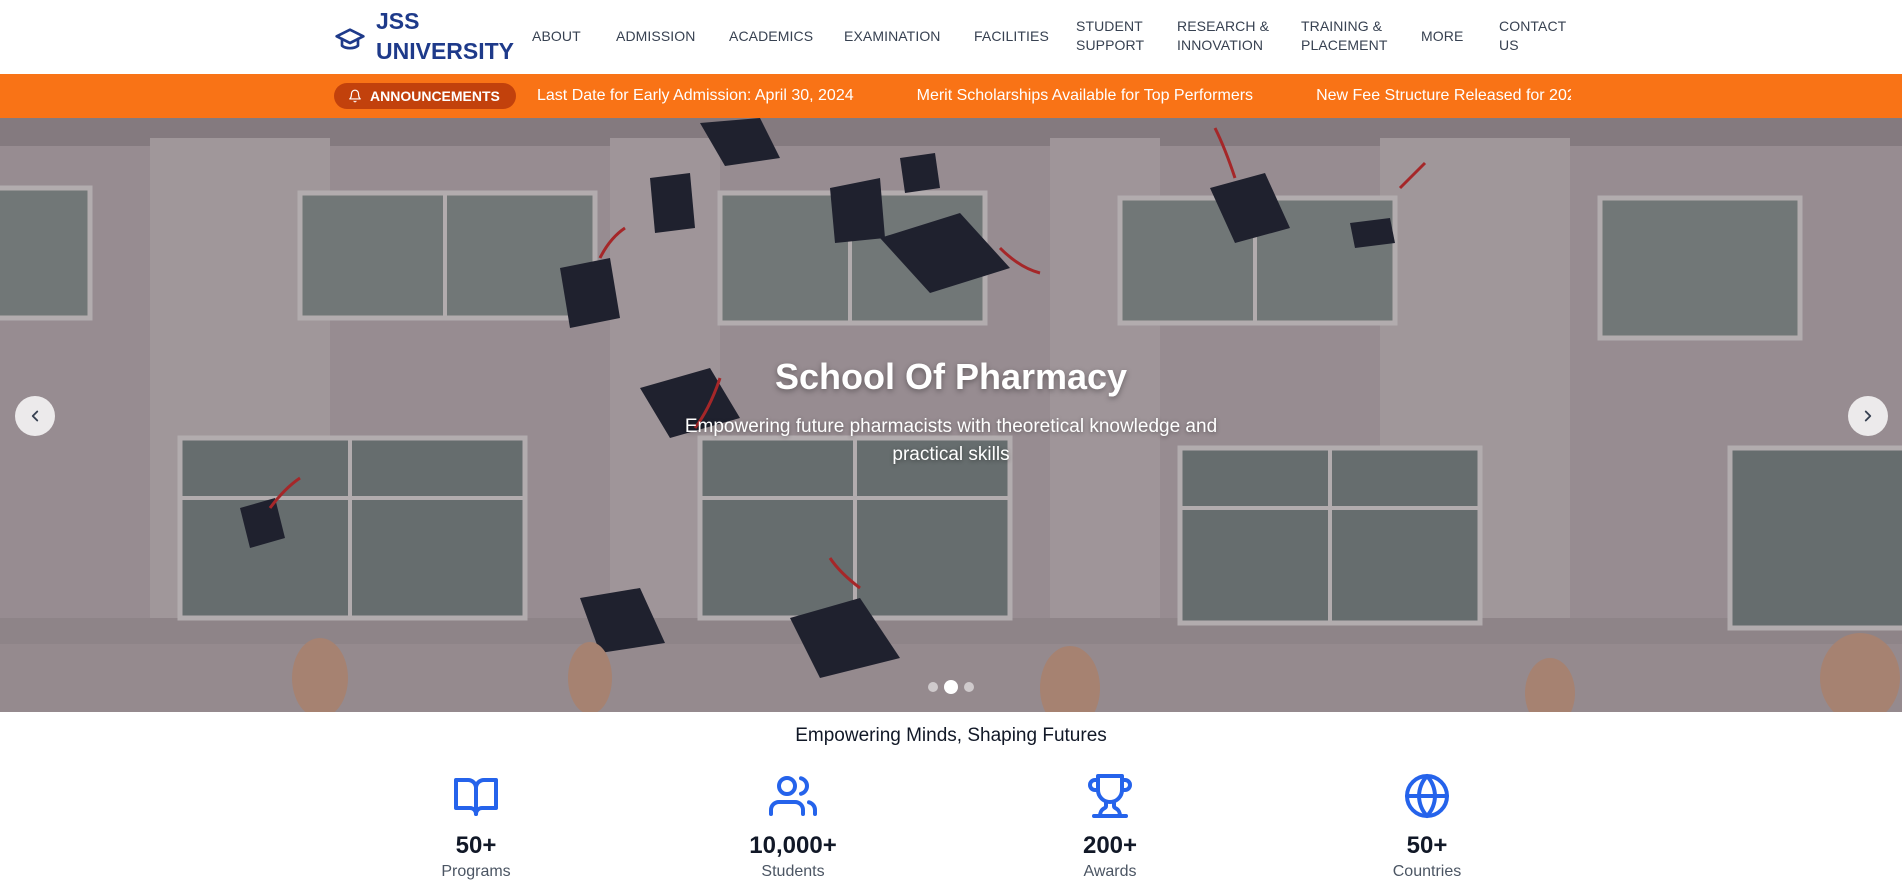  Describe the element at coordinates (1239, 36) in the screenshot. I see `nav-research-innovation: RESEARCH & INNOVATION` at that location.